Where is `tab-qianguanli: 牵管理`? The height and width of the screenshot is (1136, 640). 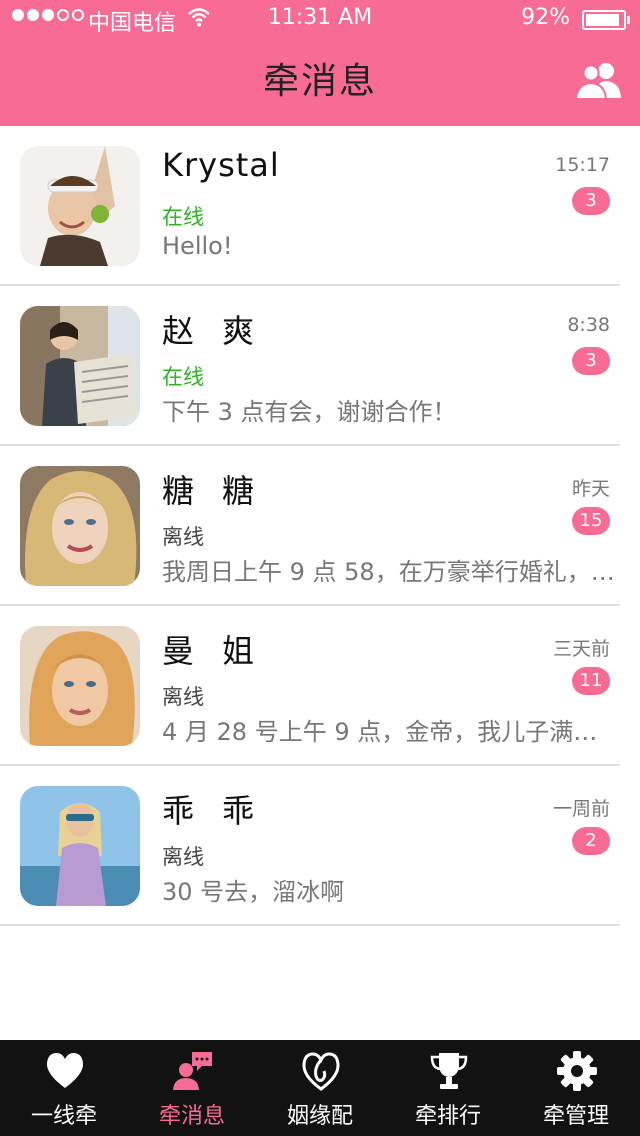
tab-qianguanli: 牵管理 is located at coordinates (576, 1088).